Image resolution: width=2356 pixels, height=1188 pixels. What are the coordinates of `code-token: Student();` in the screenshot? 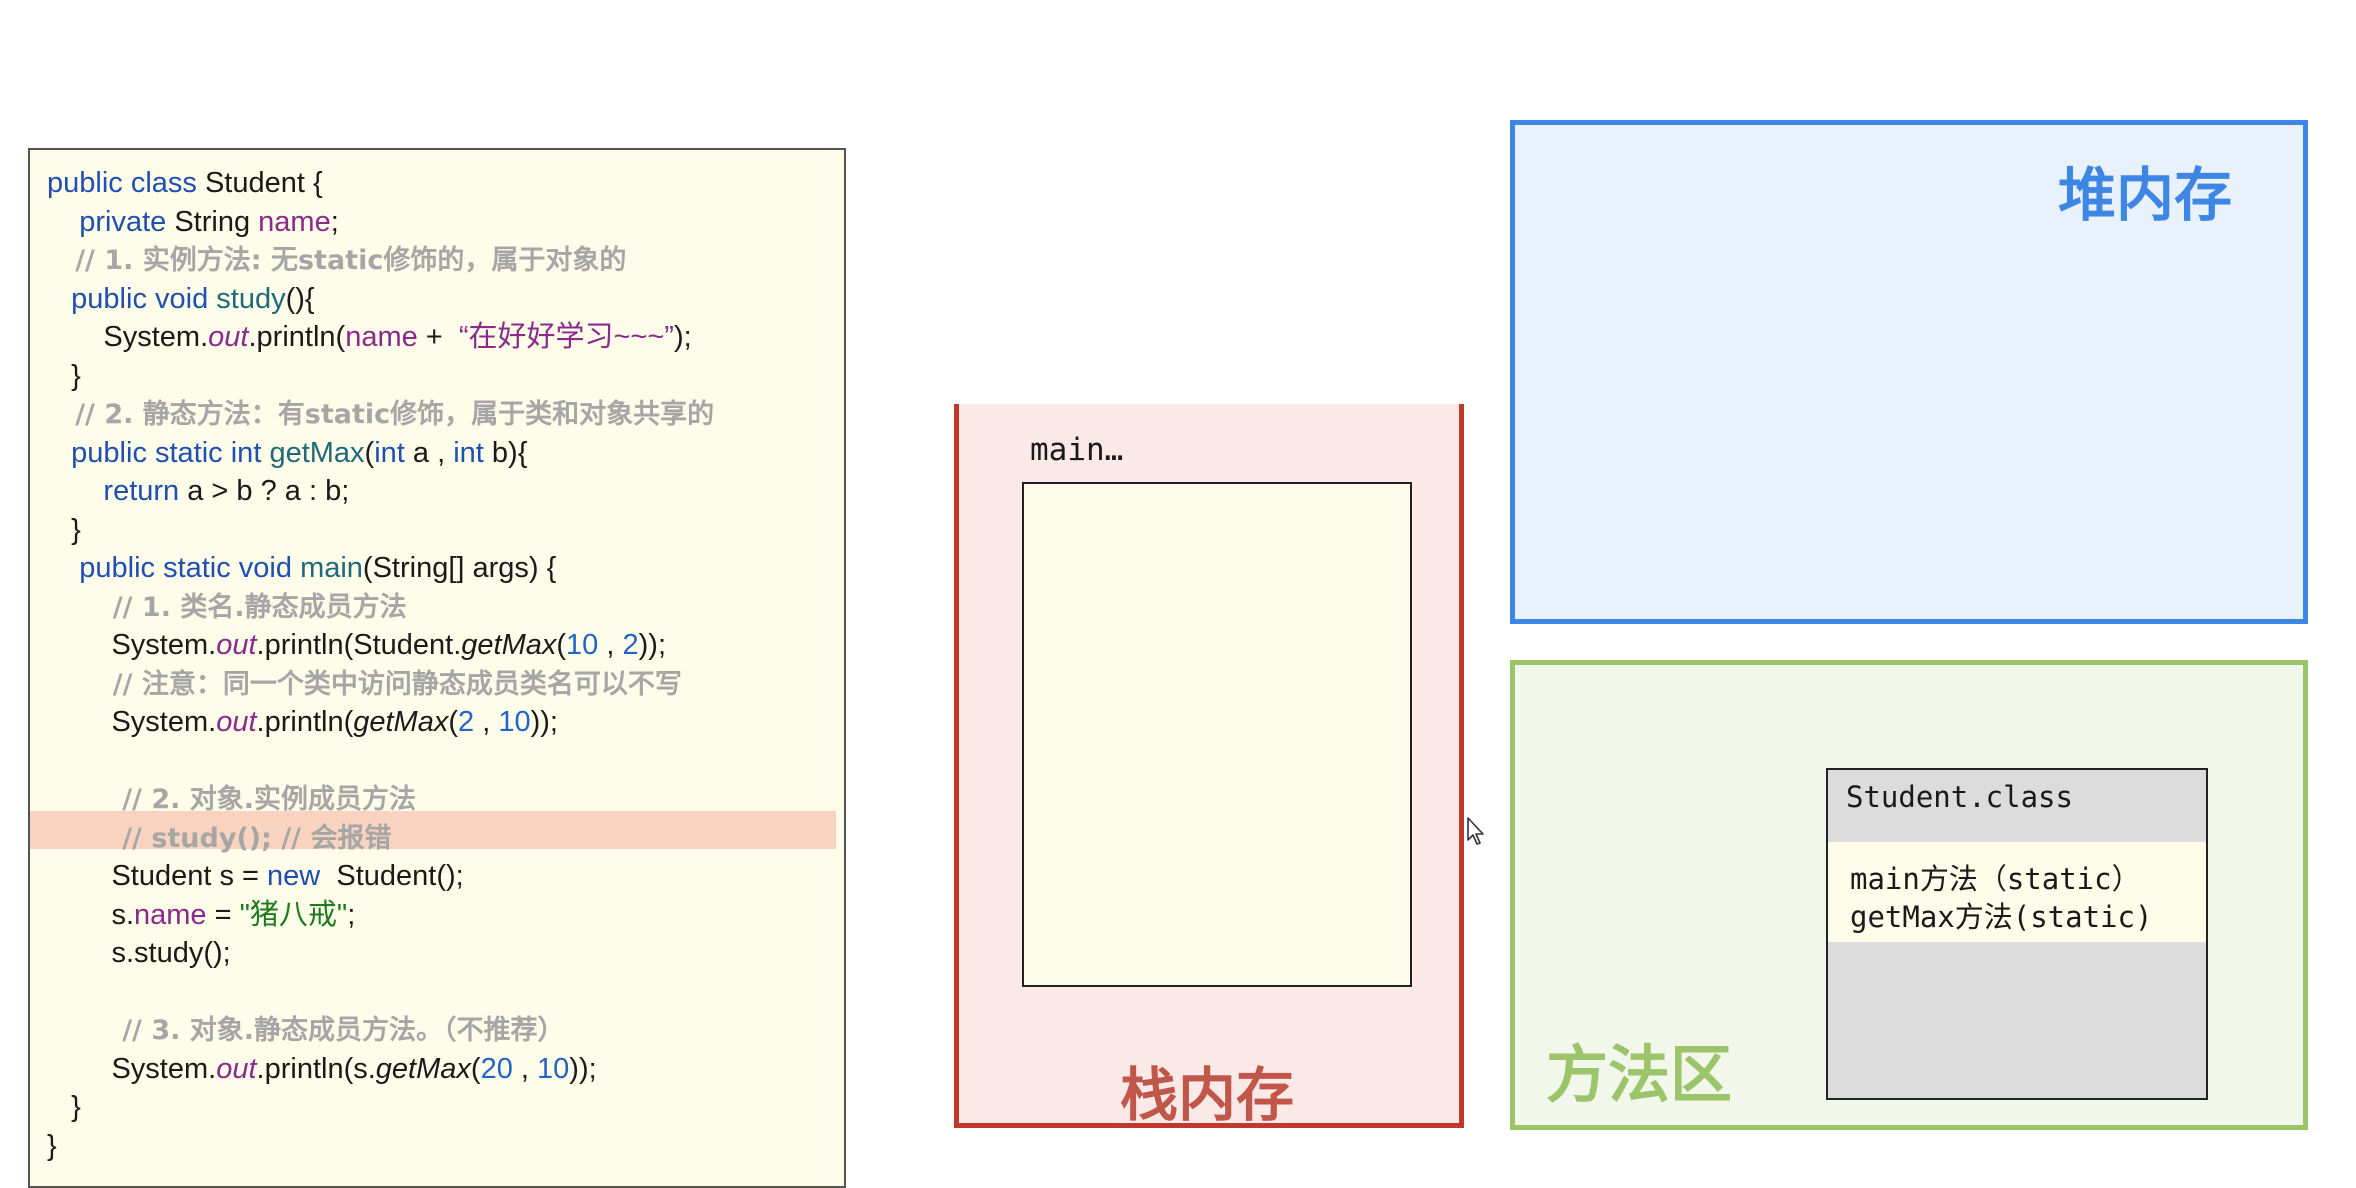 It's located at (396, 876).